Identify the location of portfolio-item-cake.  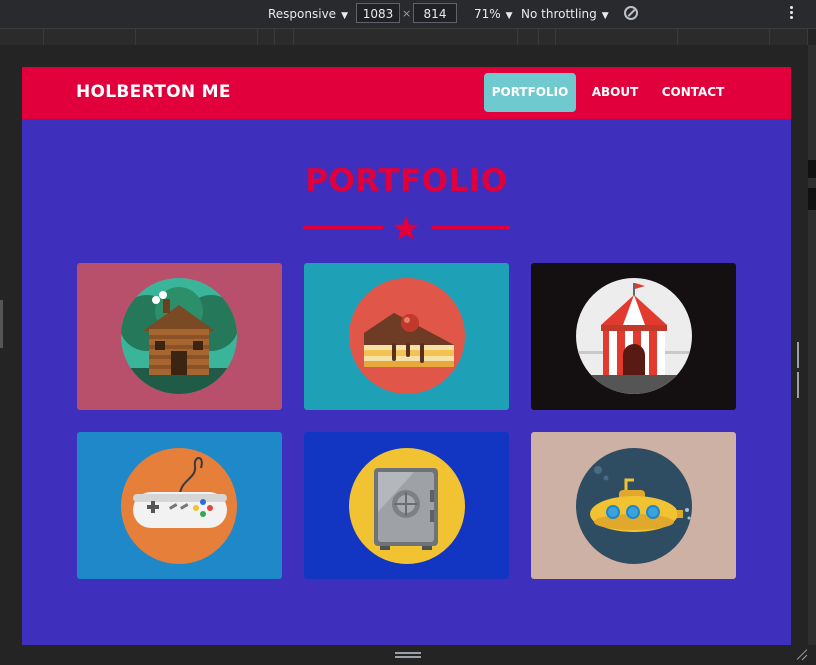
(406, 336).